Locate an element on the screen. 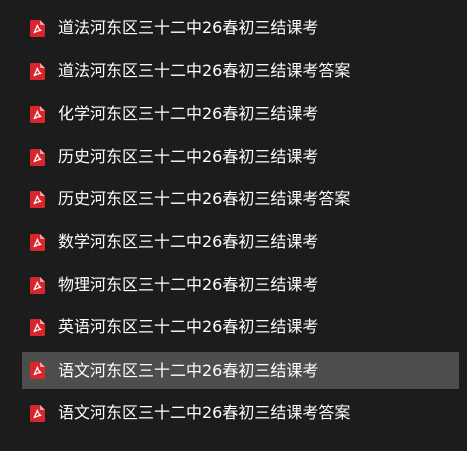  file-item: 数学河东区三十二中26春初三结课考 is located at coordinates (240, 242).